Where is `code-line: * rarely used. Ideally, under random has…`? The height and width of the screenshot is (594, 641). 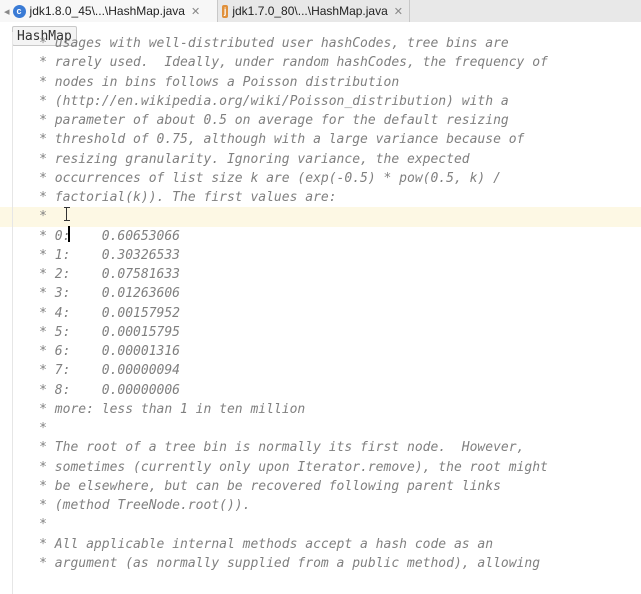 code-line: * rarely used. Ideally, under random has… is located at coordinates (320, 62).